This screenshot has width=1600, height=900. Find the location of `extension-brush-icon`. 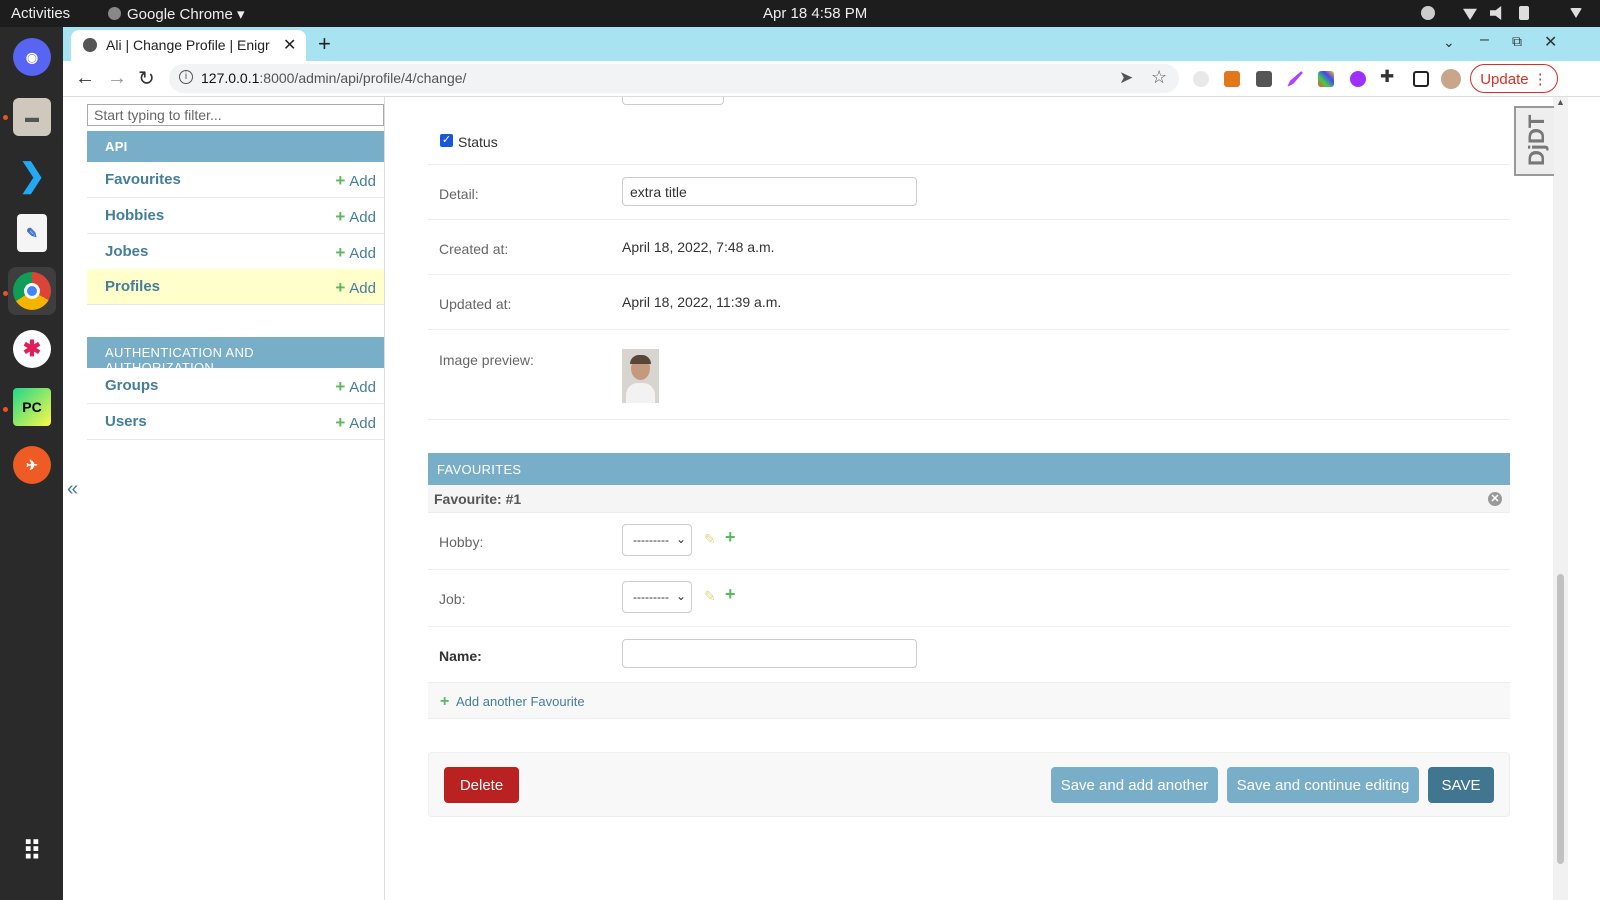

extension-brush-icon is located at coordinates (1295, 79).